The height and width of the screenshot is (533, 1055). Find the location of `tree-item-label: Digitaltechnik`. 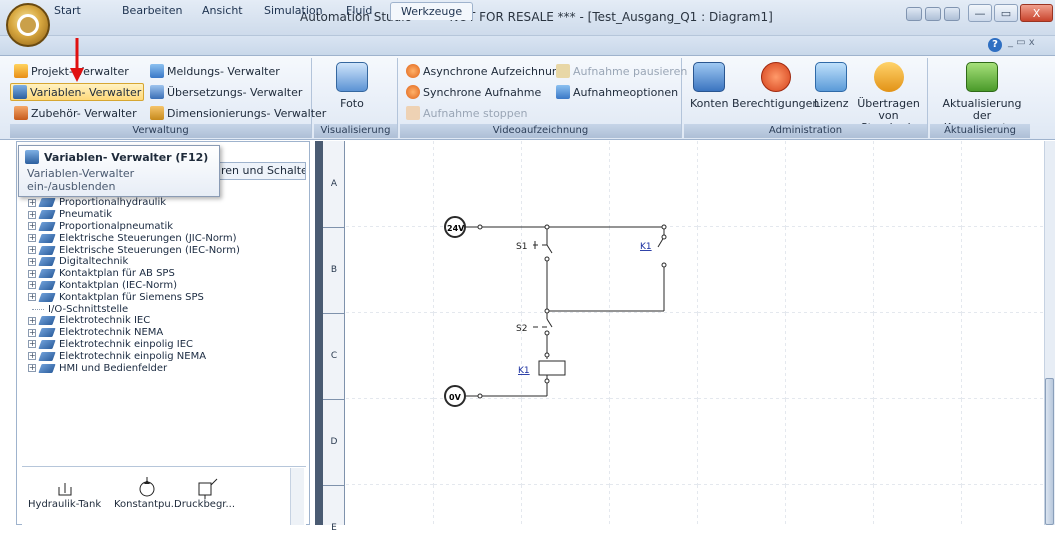

tree-item-label: Digitaltechnik is located at coordinates (94, 262).